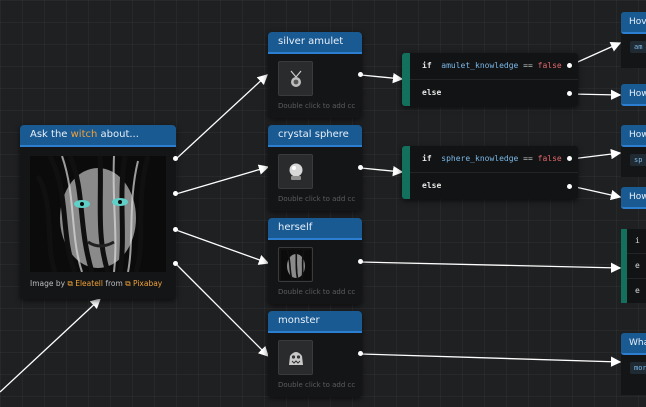  Describe the element at coordinates (638, 160) in the screenshot. I see `partial-code-chip: sp` at that location.